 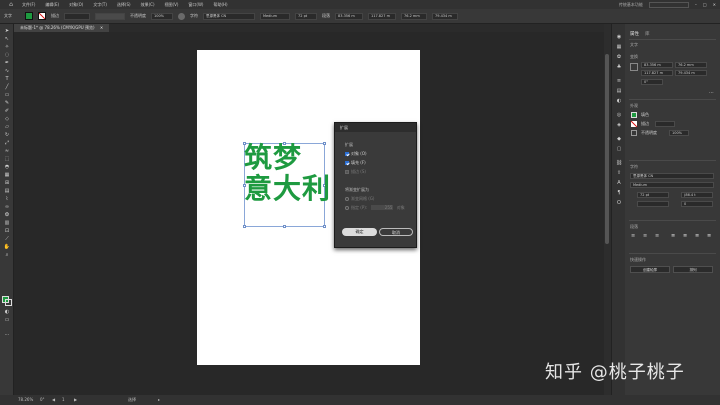 I want to click on justify-right-icon: ≣, so click(x=697, y=236).